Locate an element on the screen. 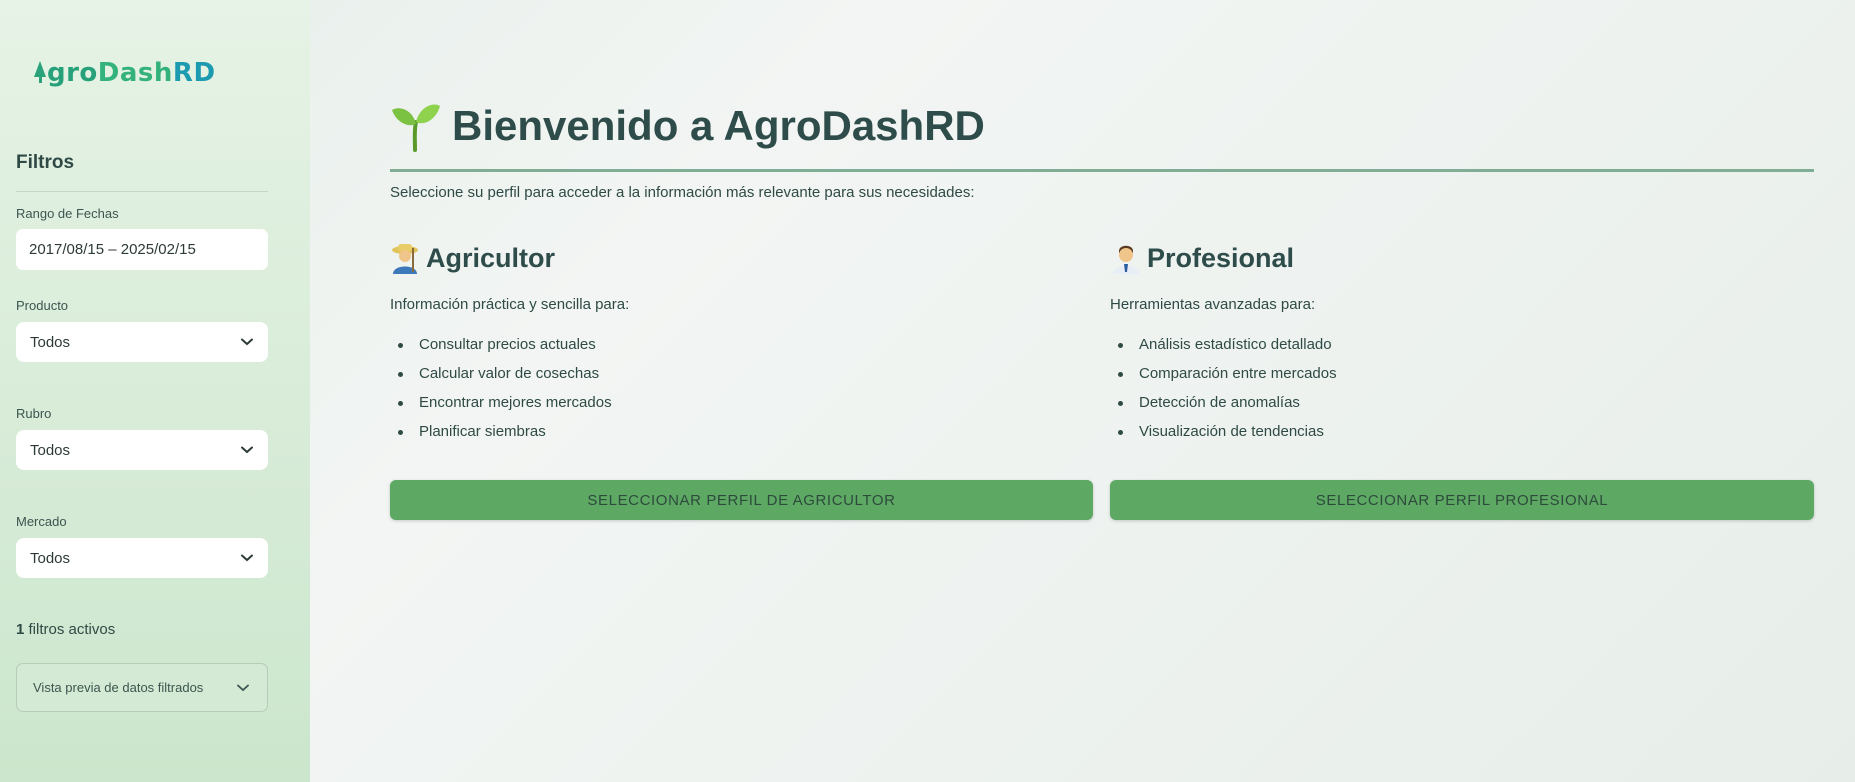 This screenshot has width=1855, height=782. farmer-description: Información práctica y sencilla para: is located at coordinates (510, 304).